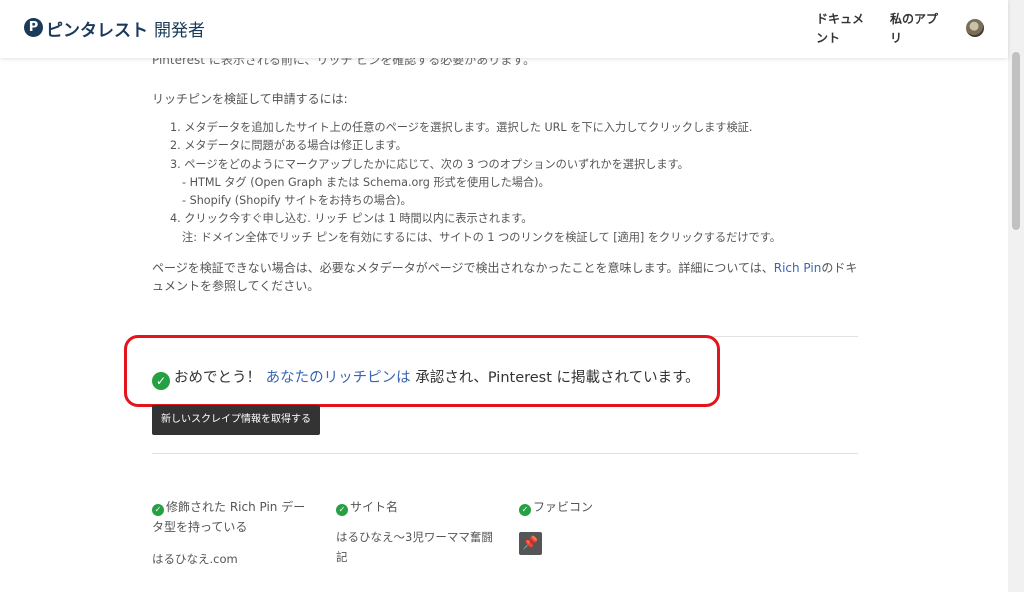  What do you see at coordinates (414, 547) in the screenshot?
I see `detail-value: はるひなえ～3児ワーママ奮闘記` at bounding box center [414, 547].